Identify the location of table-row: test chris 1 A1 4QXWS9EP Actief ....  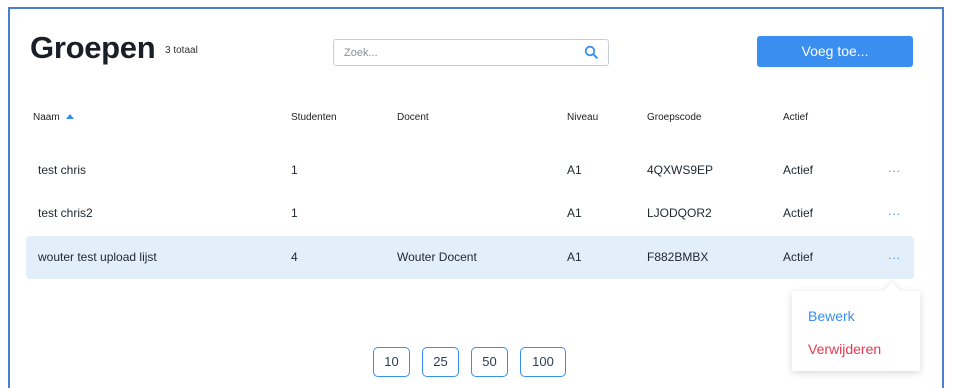
(470, 170).